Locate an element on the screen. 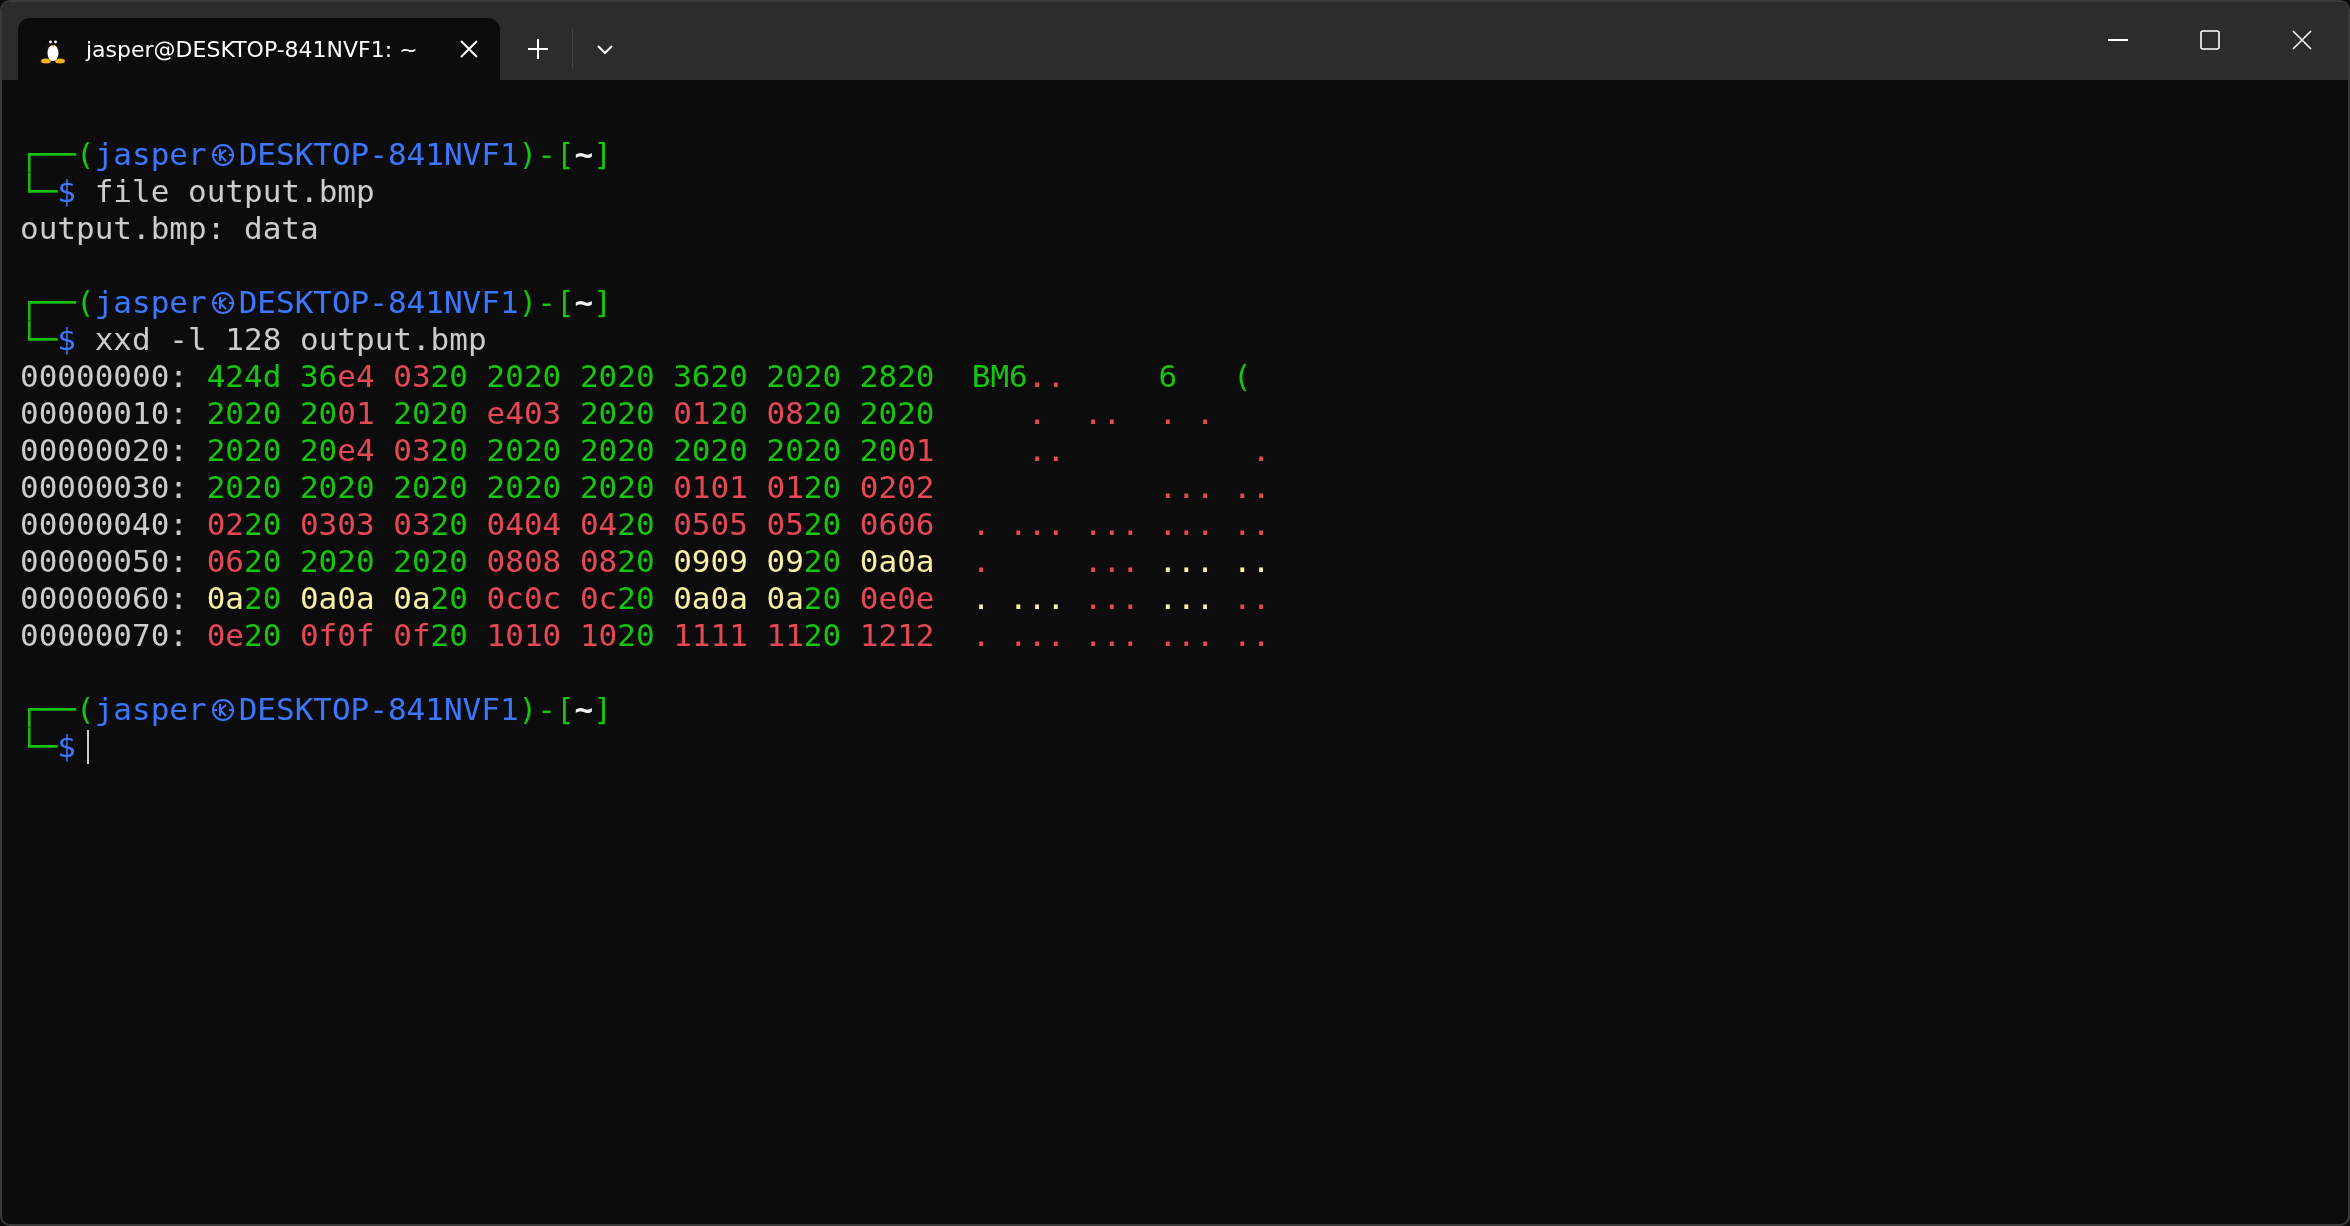  hex-offset: 00000000: is located at coordinates (104, 376).